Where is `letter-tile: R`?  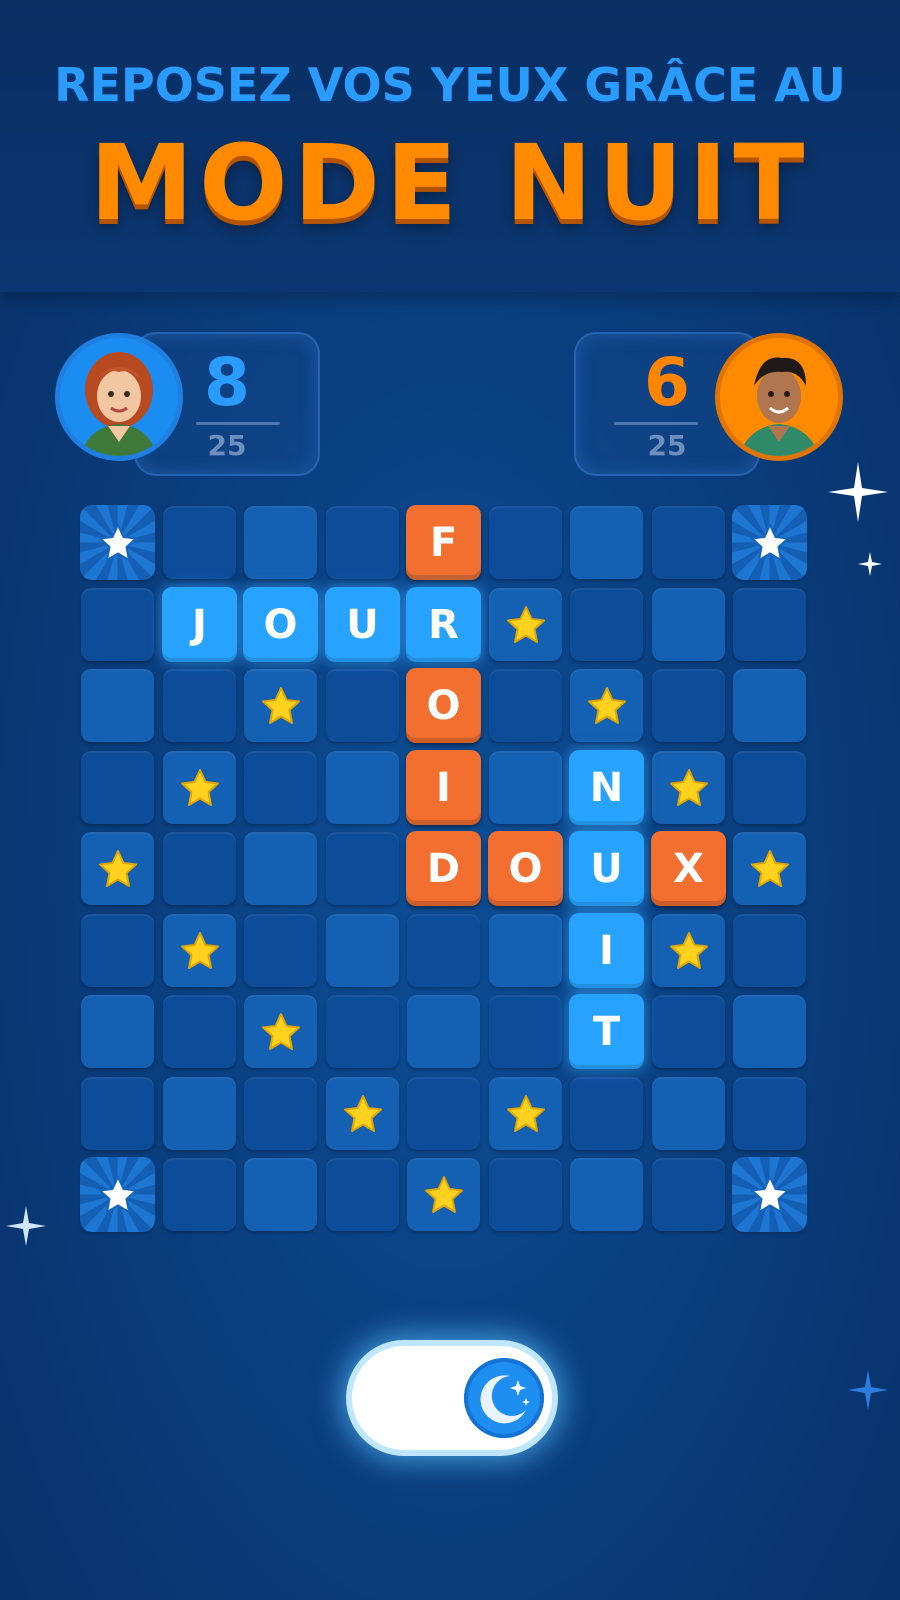
letter-tile: R is located at coordinates (443, 624).